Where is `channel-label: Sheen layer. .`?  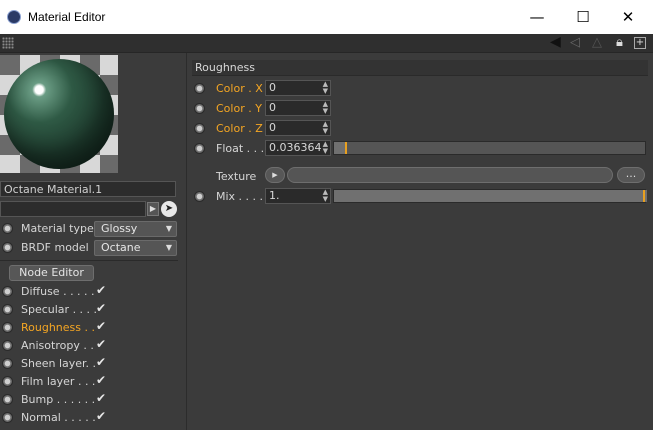
channel-label: Sheen layer. . is located at coordinates (58, 363).